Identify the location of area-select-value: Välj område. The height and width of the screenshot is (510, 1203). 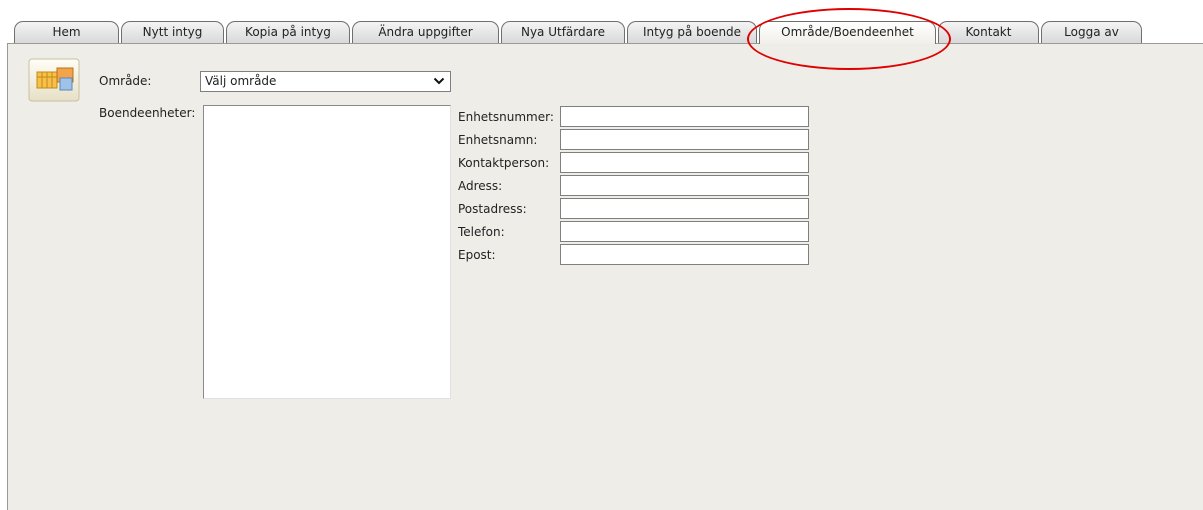
(241, 81).